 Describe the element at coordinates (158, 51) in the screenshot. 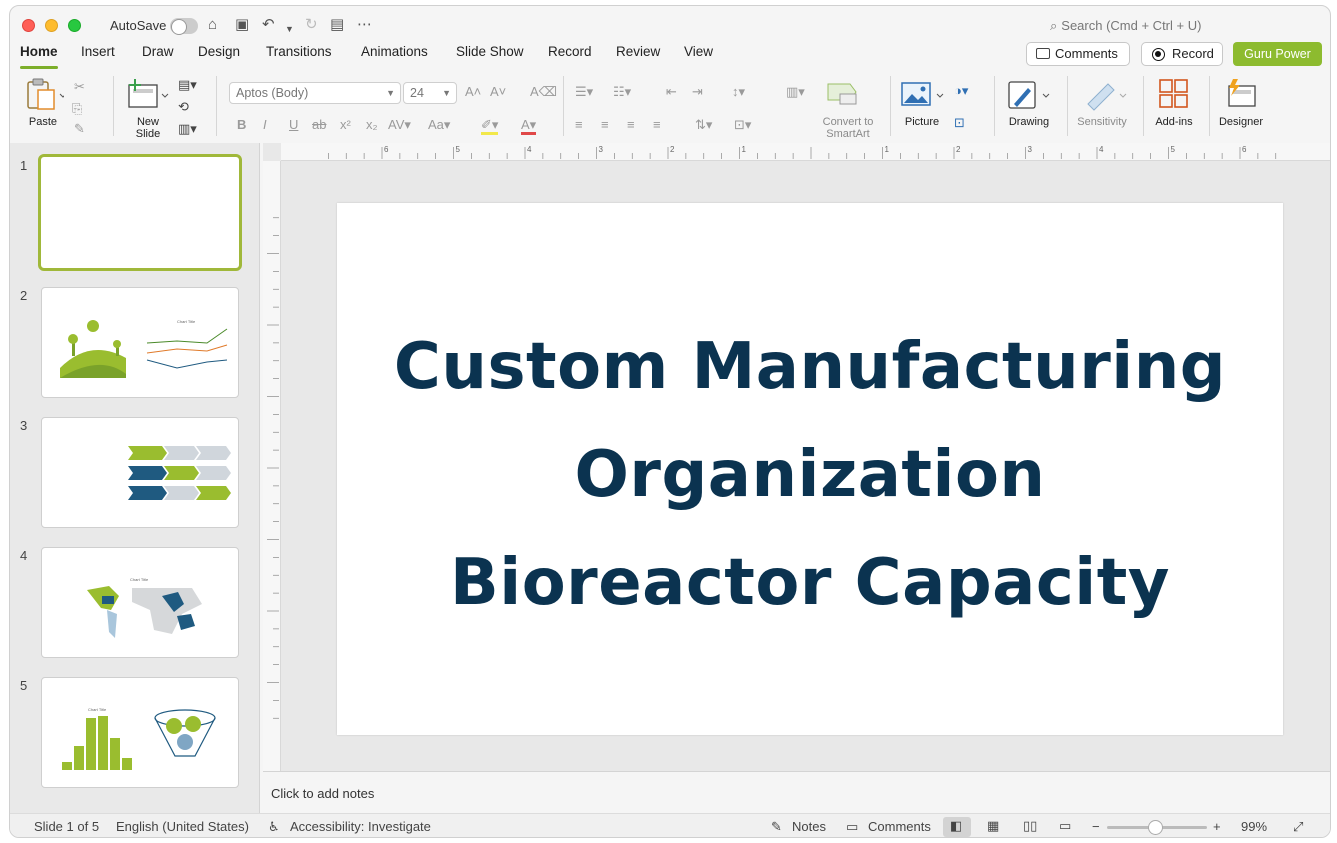

I see `tab-draw: Draw` at that location.